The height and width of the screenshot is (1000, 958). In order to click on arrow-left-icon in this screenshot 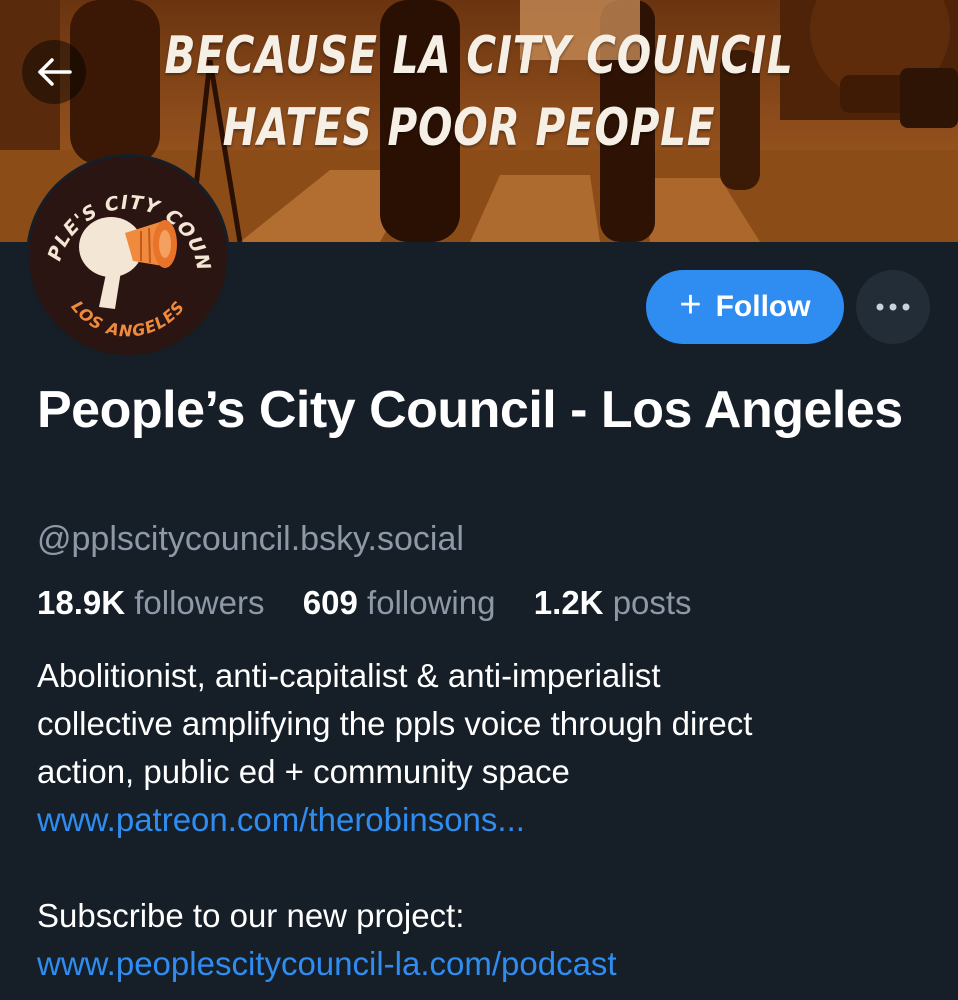, I will do `click(55, 72)`.